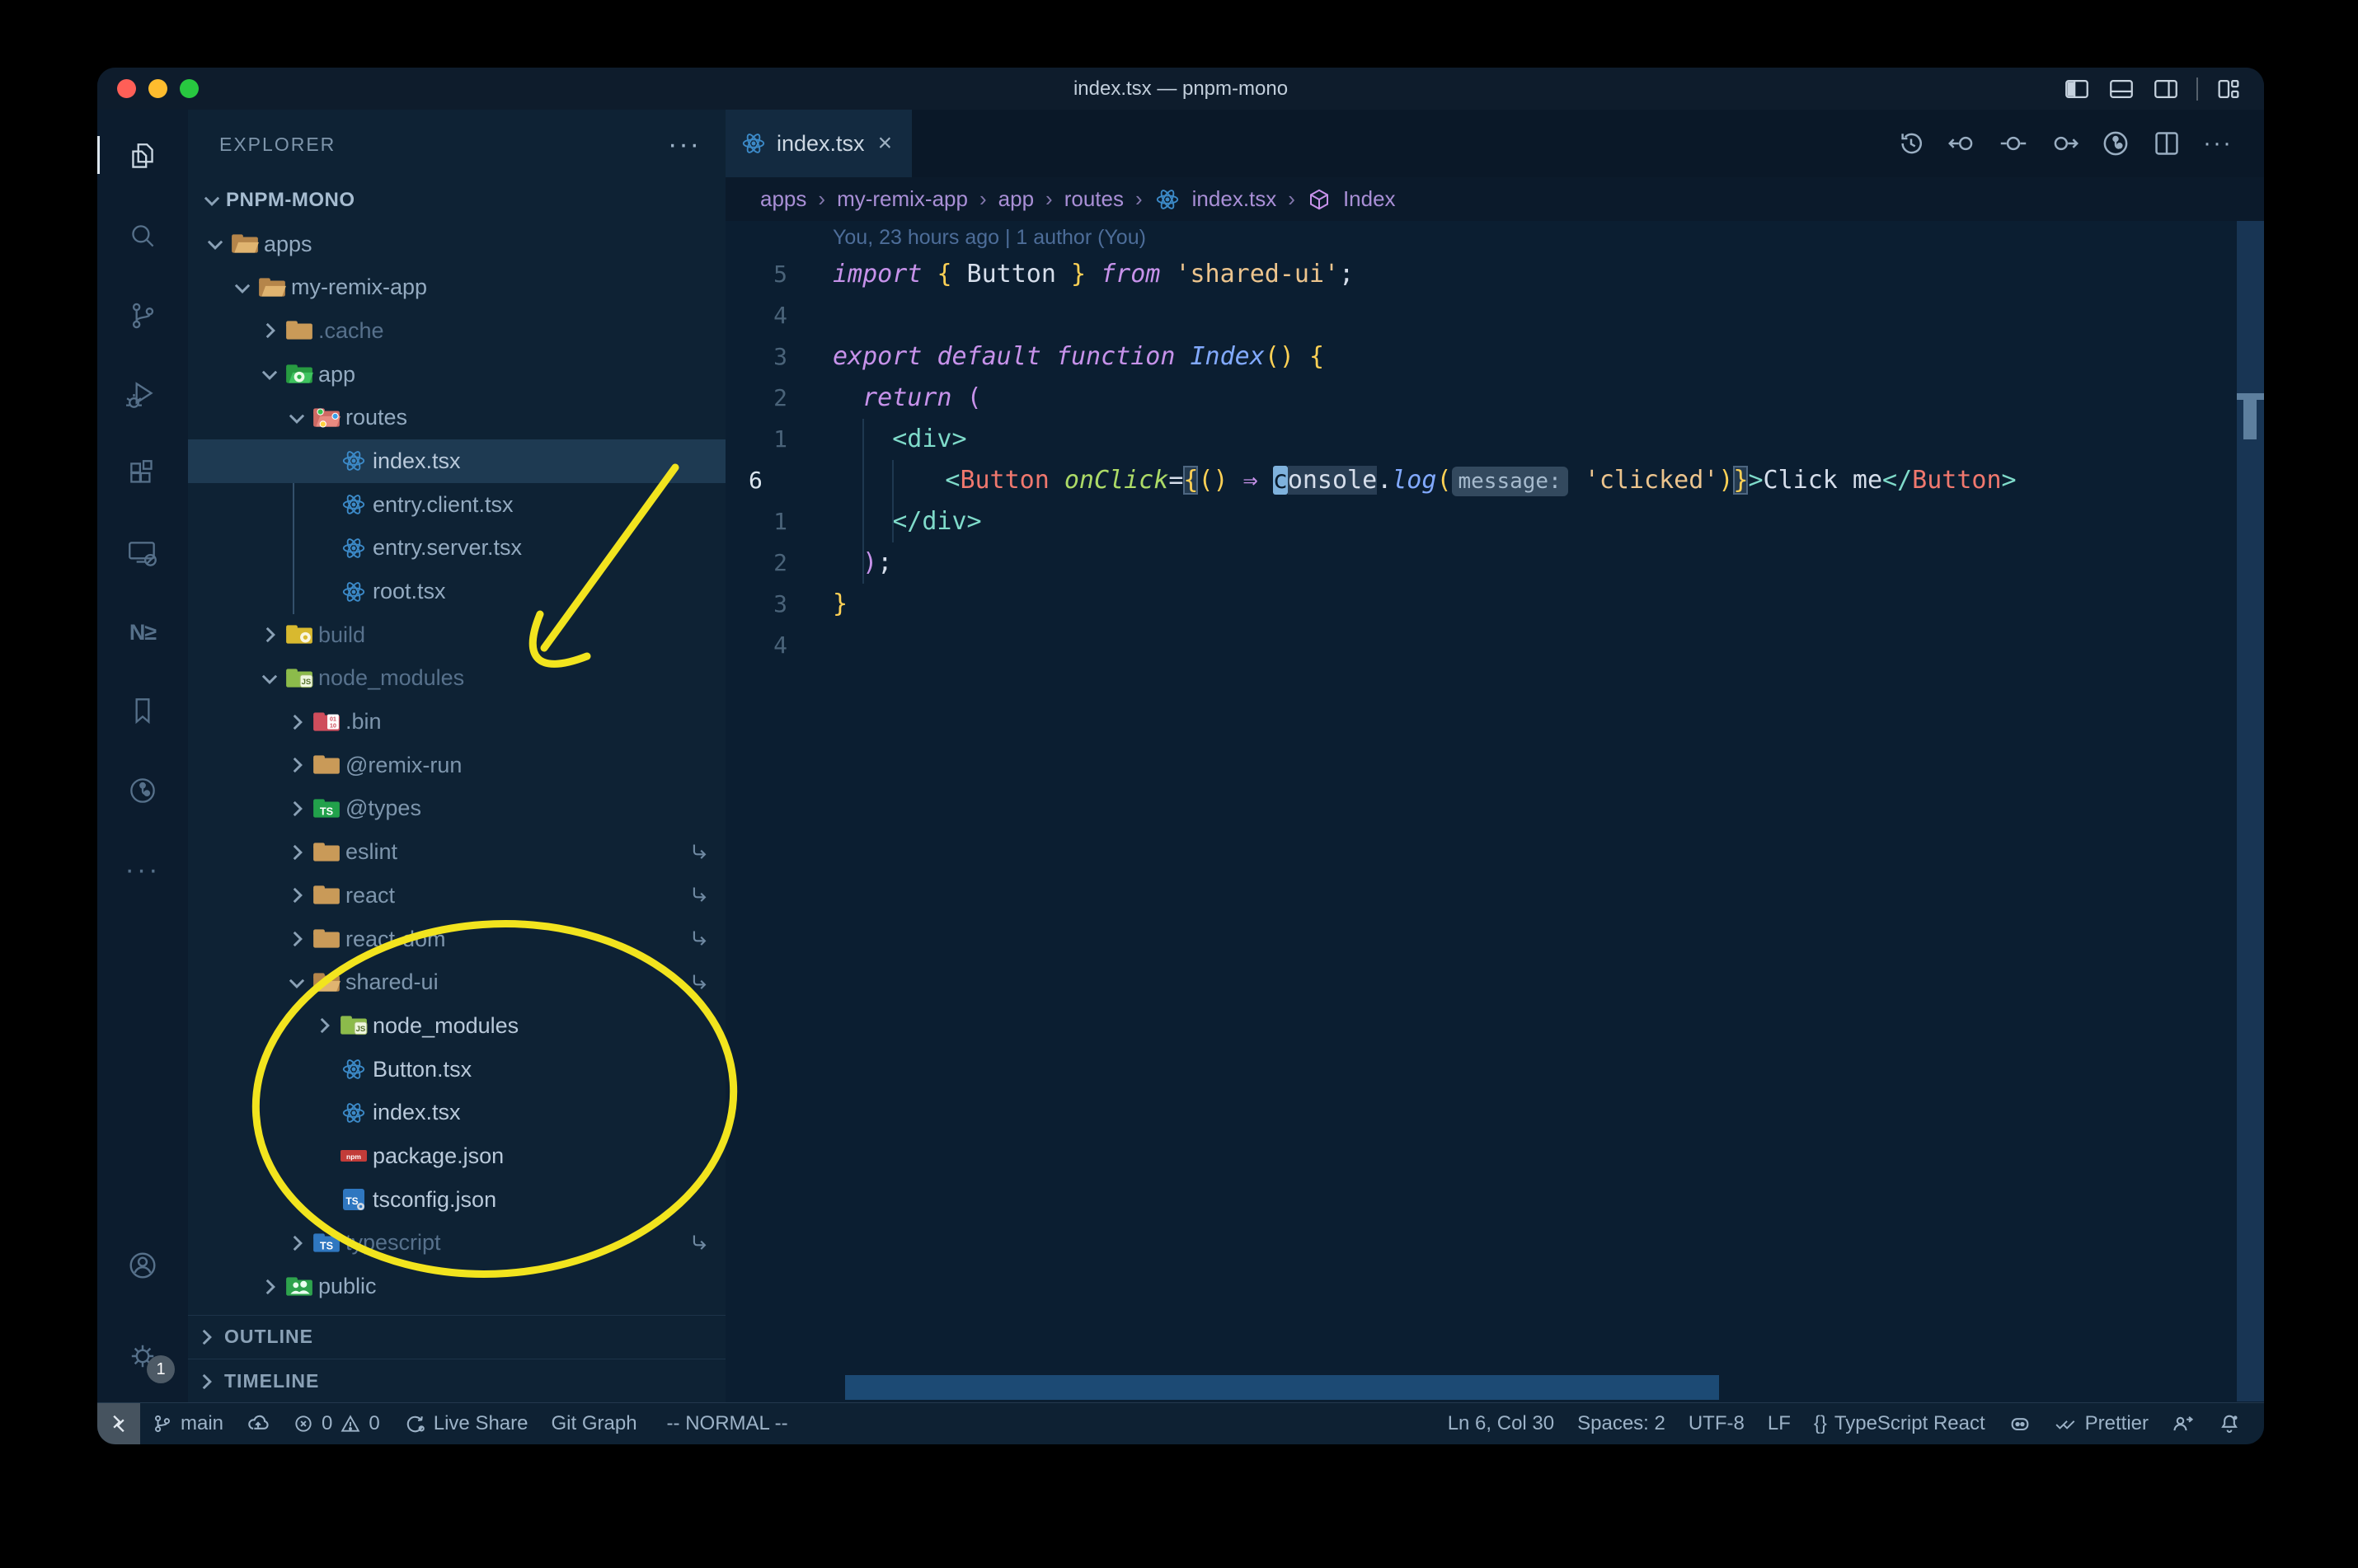 Image resolution: width=2358 pixels, height=1568 pixels. Describe the element at coordinates (457, 1156) in the screenshot. I see `tree-item-package-json: npm package.json` at that location.